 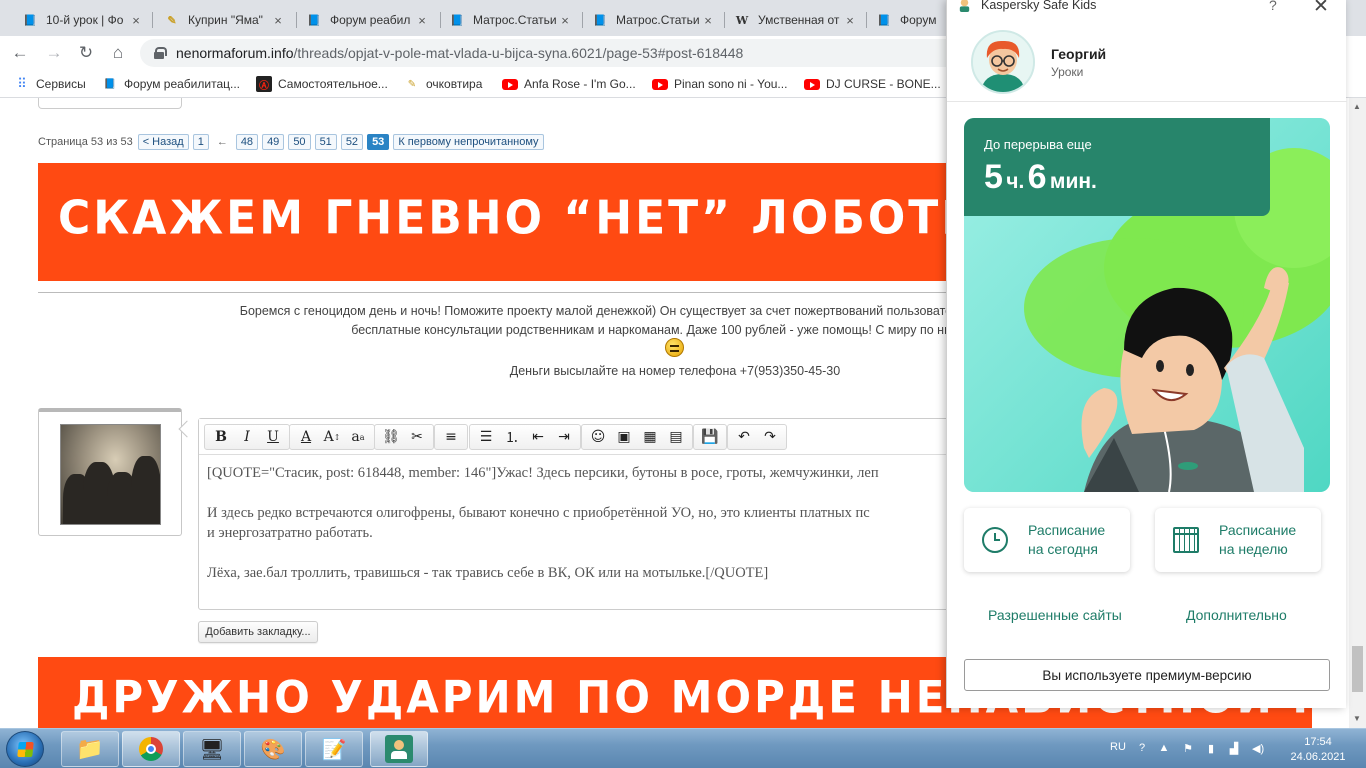 What do you see at coordinates (417, 437) in the screenshot?
I see `unlink-icon: ✂` at bounding box center [417, 437].